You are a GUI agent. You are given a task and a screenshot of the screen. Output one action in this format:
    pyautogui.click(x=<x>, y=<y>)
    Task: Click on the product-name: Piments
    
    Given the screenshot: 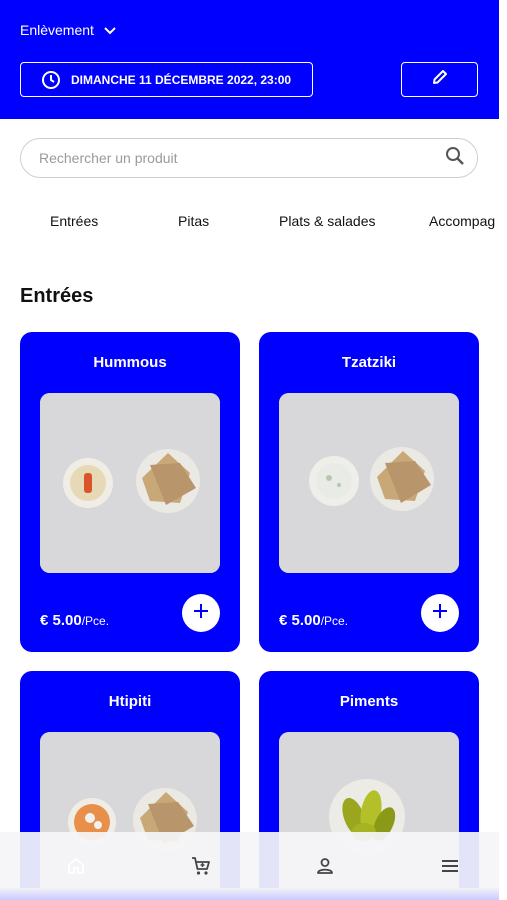 What is the action you would take?
    pyautogui.click(x=369, y=701)
    